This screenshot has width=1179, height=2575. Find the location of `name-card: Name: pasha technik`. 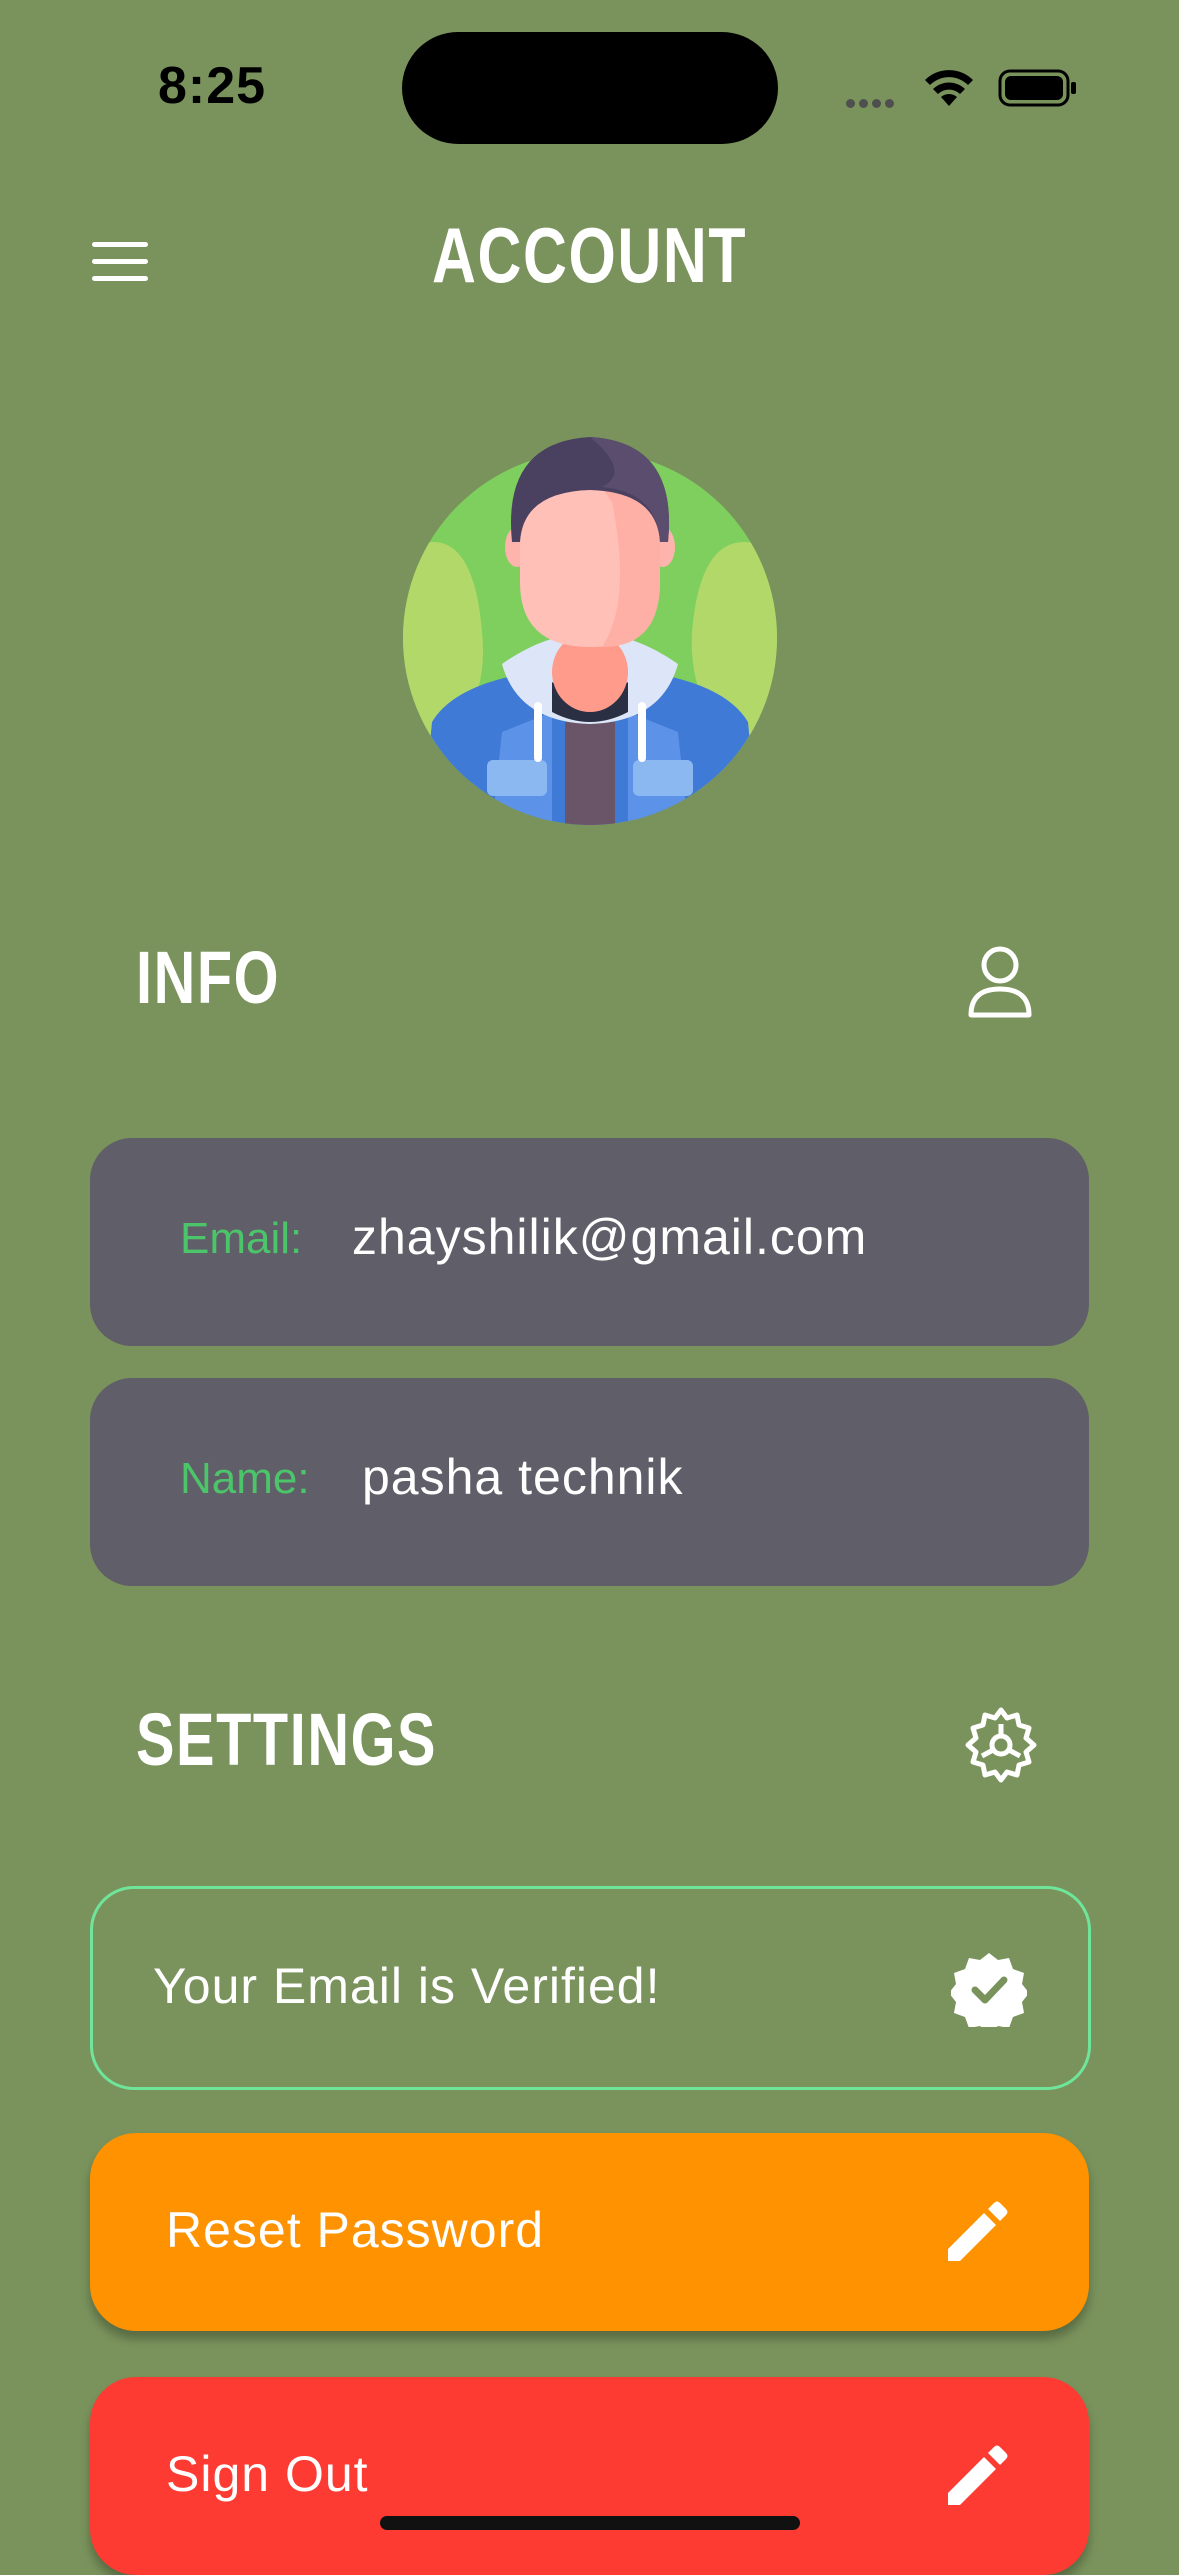

name-card: Name: pasha technik is located at coordinates (589, 1482).